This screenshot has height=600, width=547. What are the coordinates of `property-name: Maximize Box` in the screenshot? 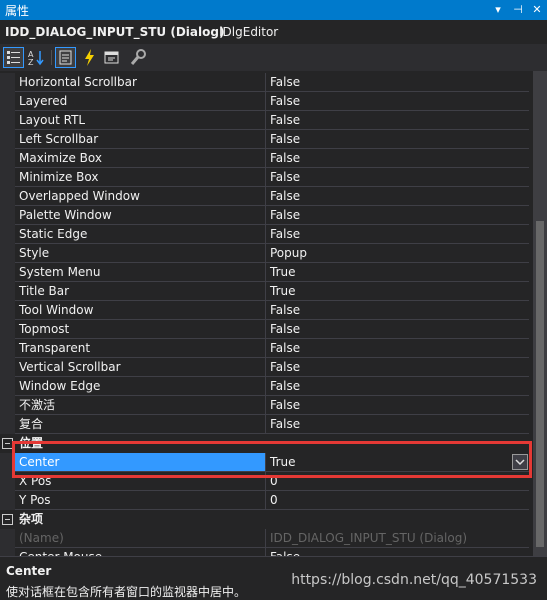 It's located at (140, 158).